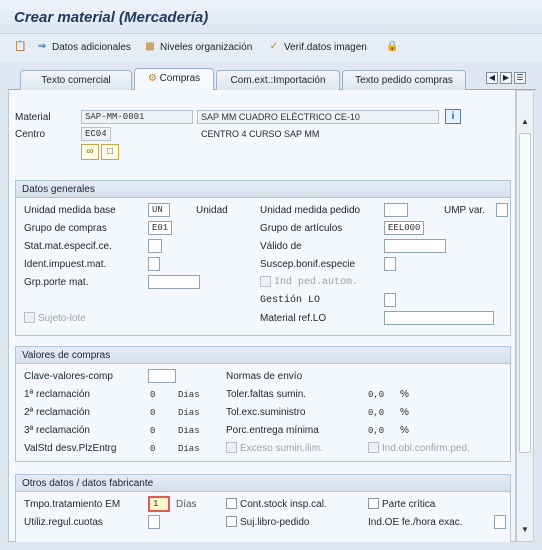 Image resolution: width=542 pixels, height=550 pixels. What do you see at coordinates (160, 228) in the screenshot?
I see `grupo-compras-field: E01` at bounding box center [160, 228].